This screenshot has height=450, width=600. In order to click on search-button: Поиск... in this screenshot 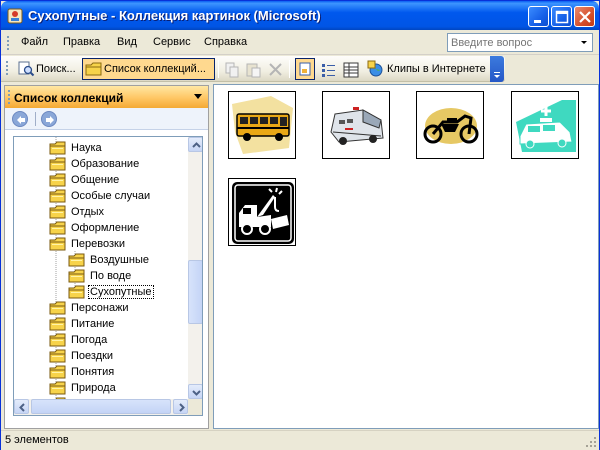, I will do `click(47, 69)`.